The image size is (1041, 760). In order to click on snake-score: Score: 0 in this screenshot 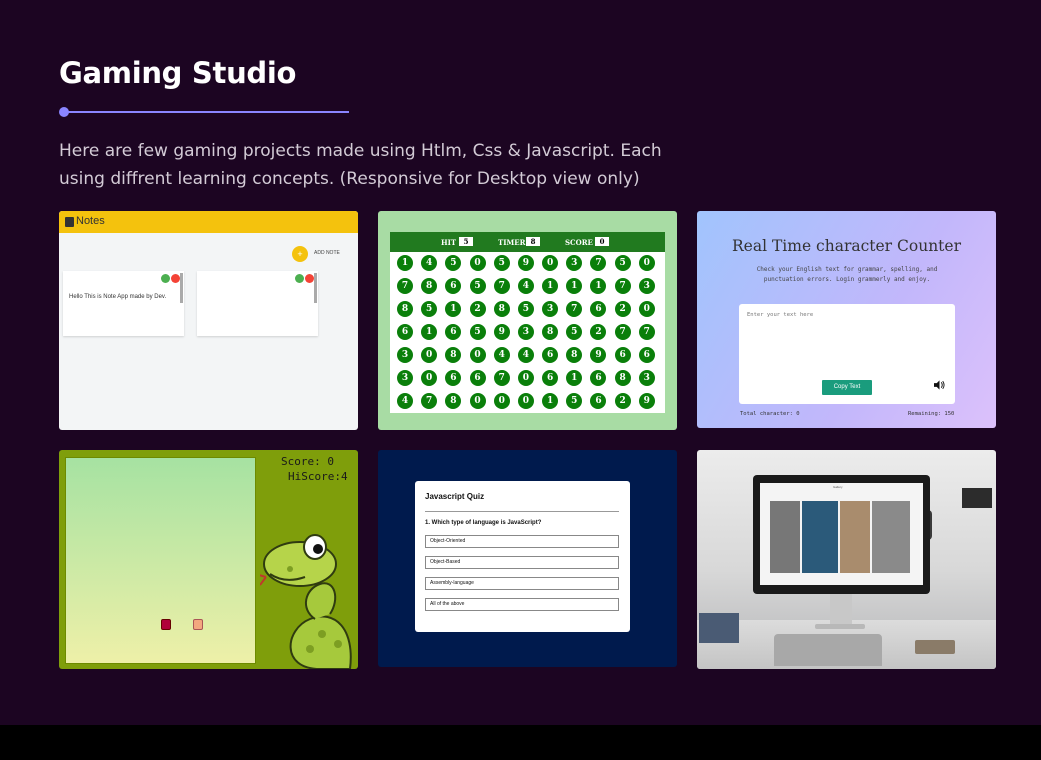, I will do `click(307, 461)`.